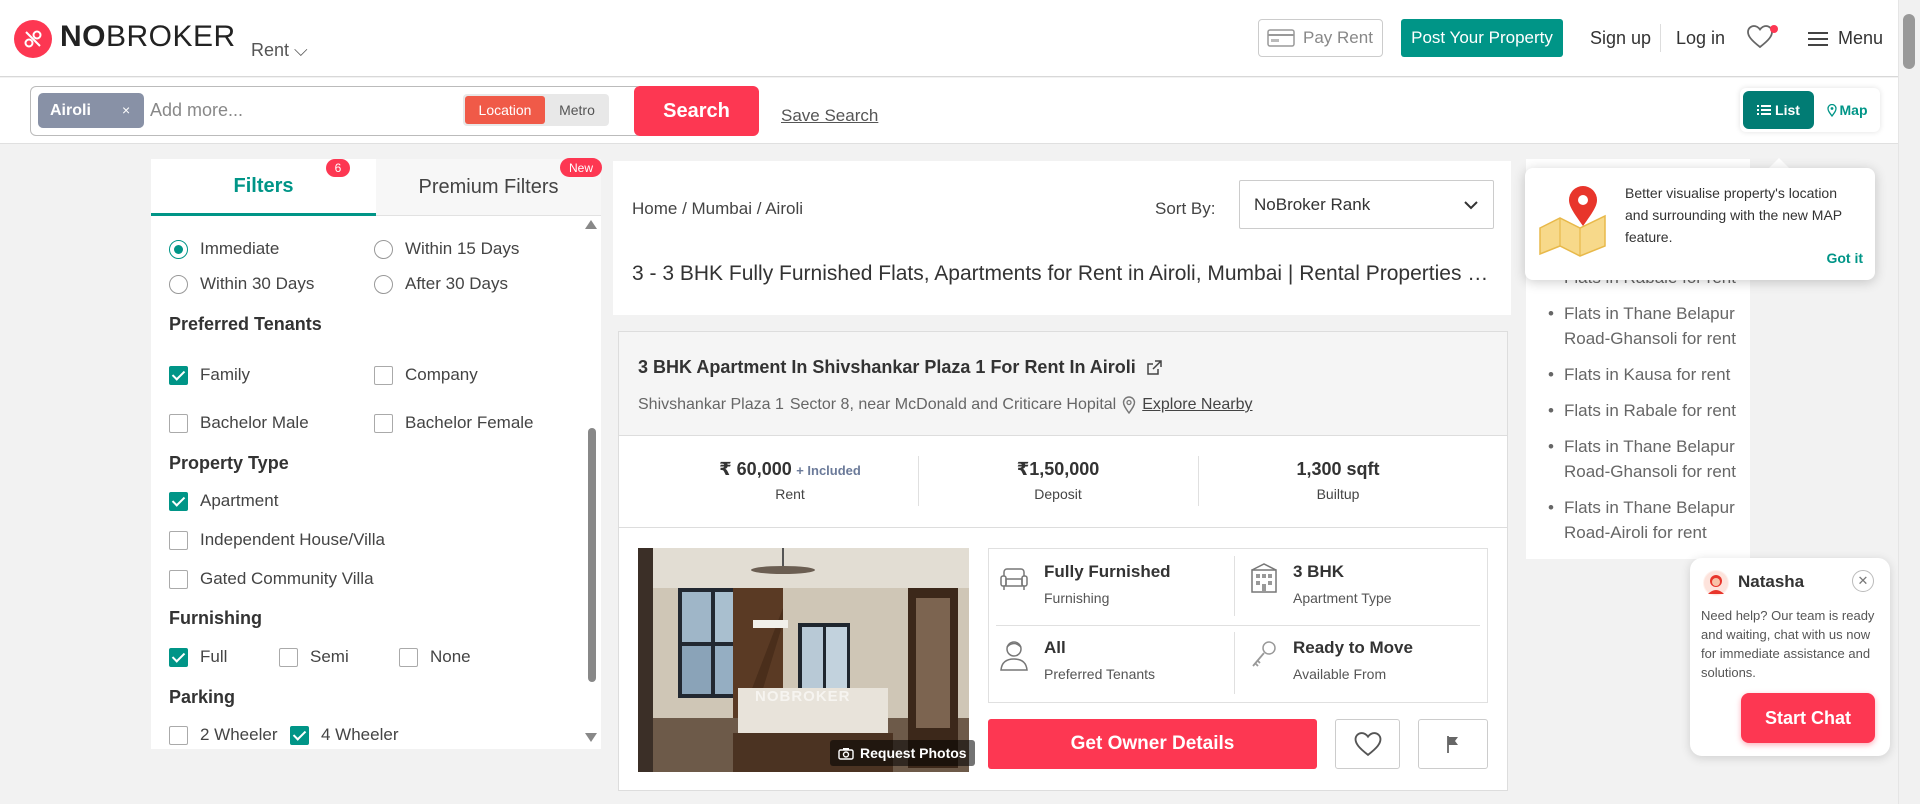  I want to click on property-card-header, so click(1063, 384).